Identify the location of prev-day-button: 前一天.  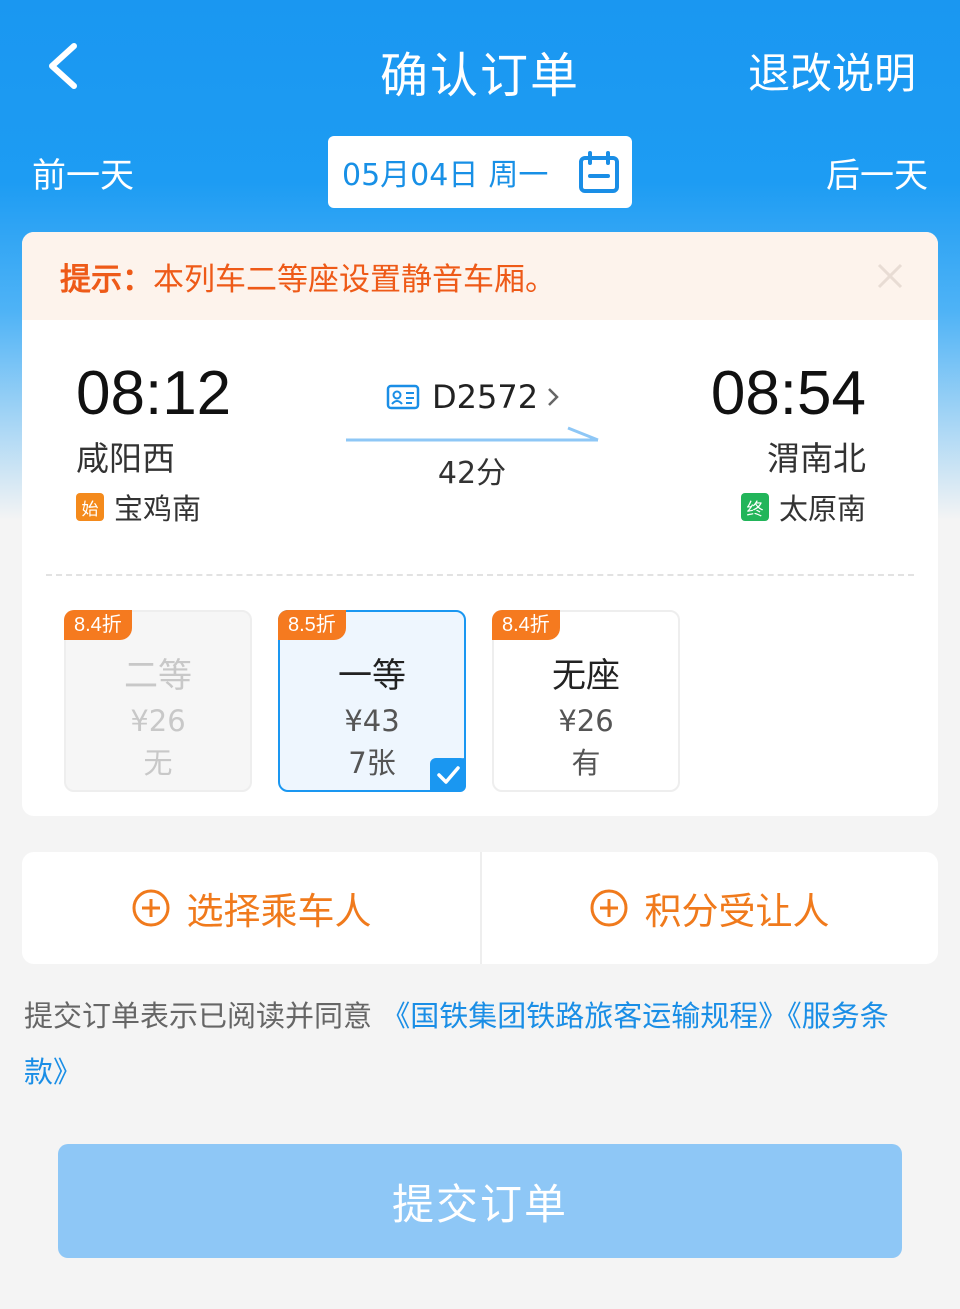
(83, 172).